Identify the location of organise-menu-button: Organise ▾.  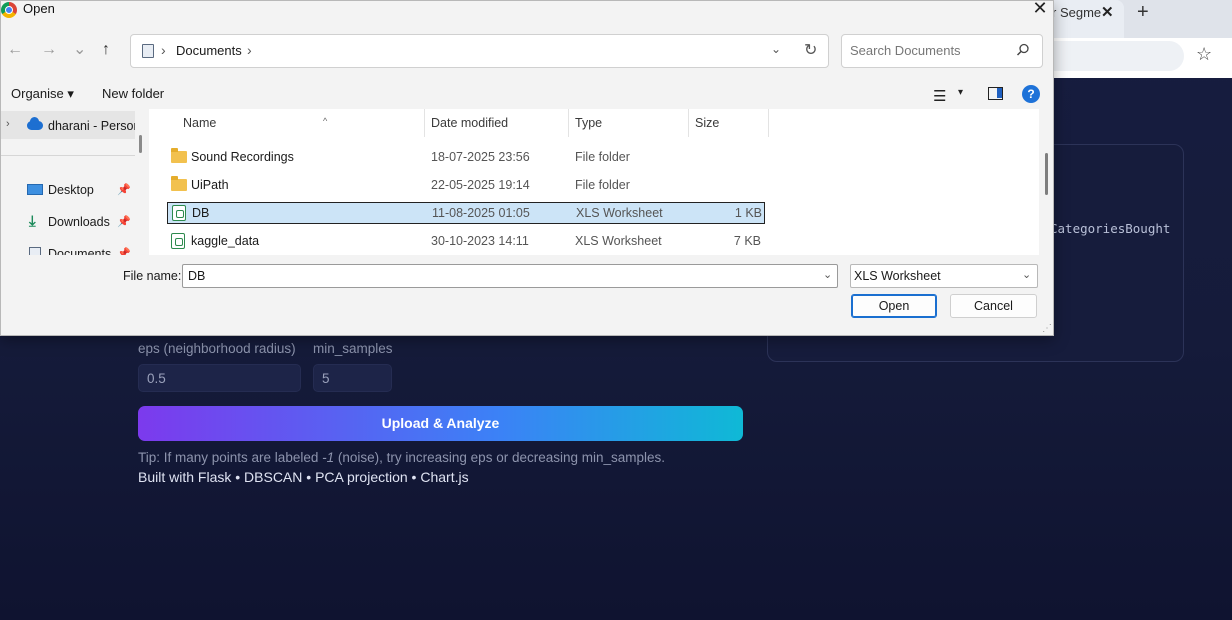
(42, 94).